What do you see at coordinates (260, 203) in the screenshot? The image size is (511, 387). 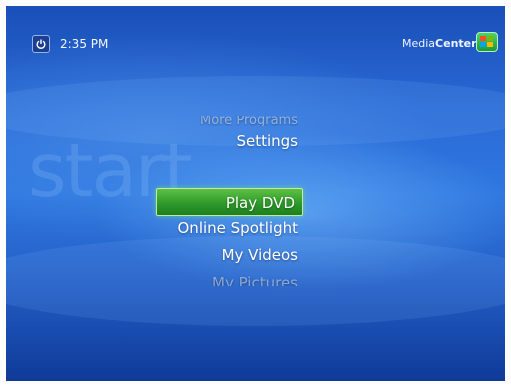 I see `menu-item-label: Play DVD` at bounding box center [260, 203].